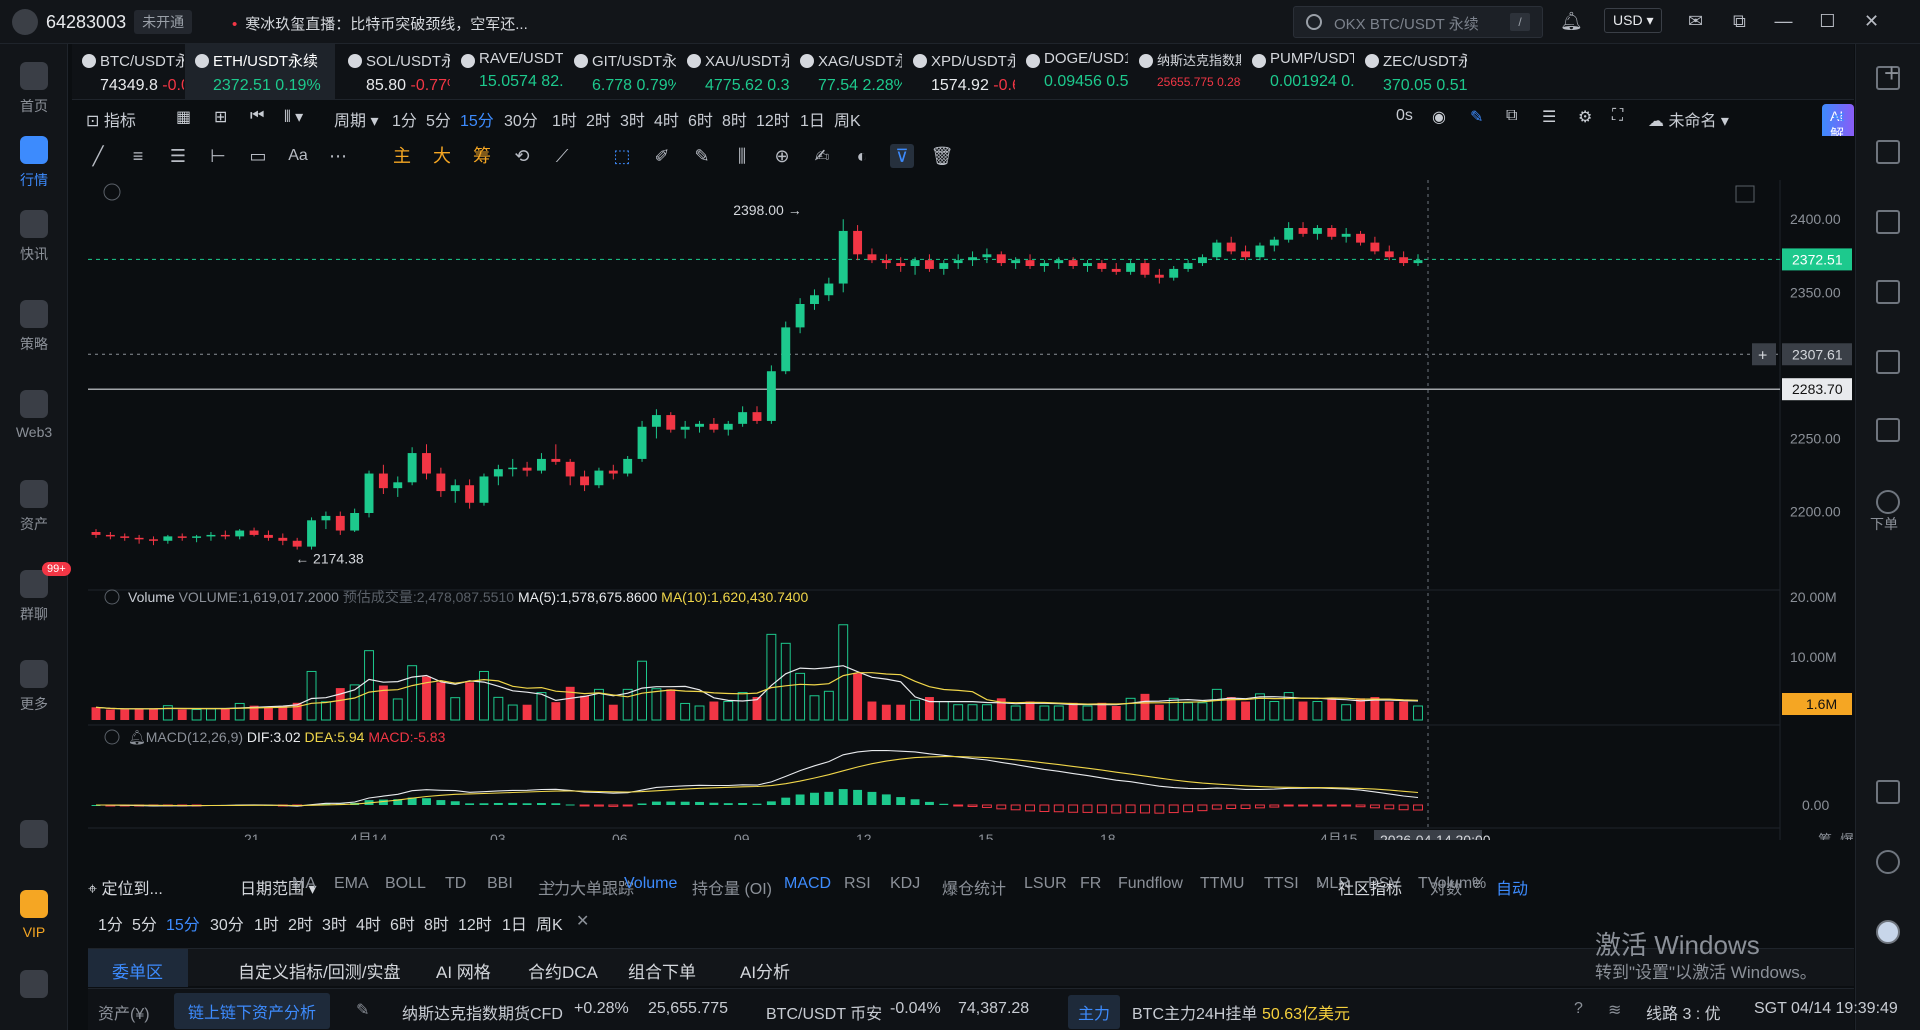 The height and width of the screenshot is (1030, 1920). I want to click on ticker-tab: XAG/USDT永 77.54 2.28%, so click(846, 72).